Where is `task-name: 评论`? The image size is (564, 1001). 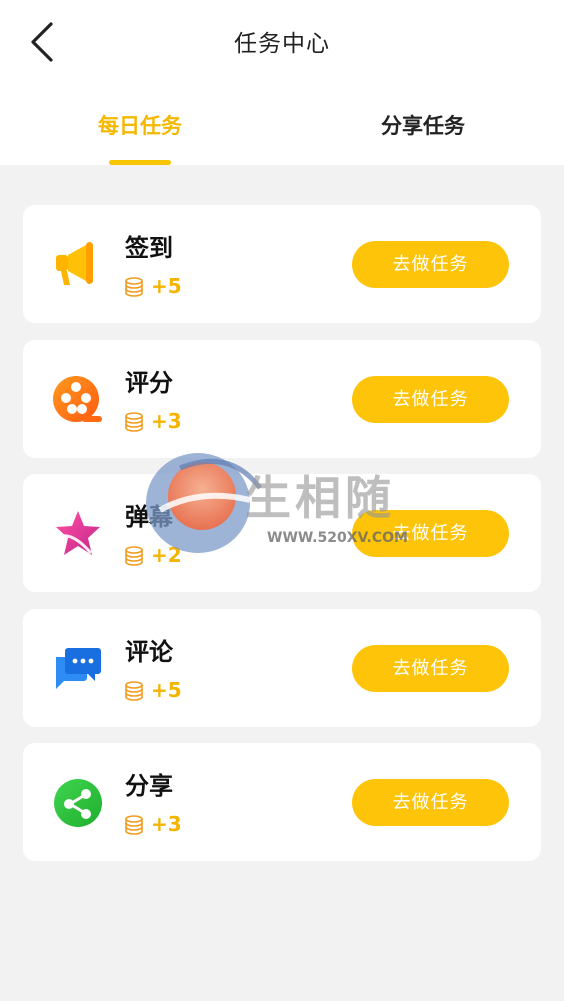
task-name: 评论 is located at coordinates (149, 651).